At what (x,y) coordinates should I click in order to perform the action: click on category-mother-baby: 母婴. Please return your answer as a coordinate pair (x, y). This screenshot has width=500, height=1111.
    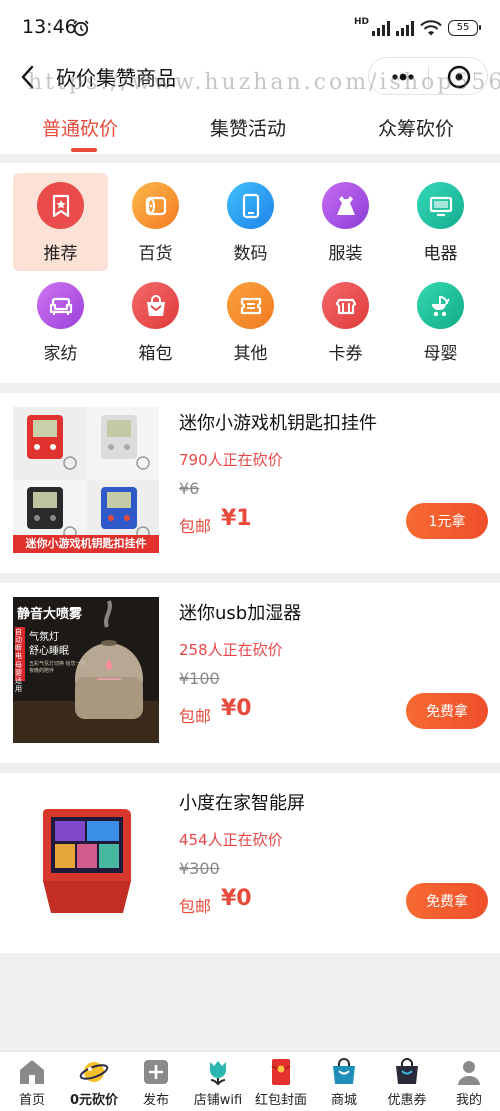
    Looking at the image, I should click on (440, 322).